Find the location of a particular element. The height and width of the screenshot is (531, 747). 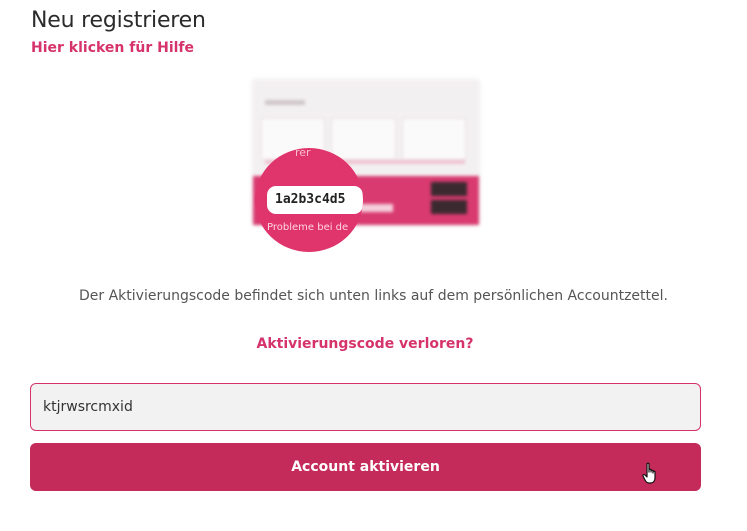

activation-code-input is located at coordinates (365, 407).